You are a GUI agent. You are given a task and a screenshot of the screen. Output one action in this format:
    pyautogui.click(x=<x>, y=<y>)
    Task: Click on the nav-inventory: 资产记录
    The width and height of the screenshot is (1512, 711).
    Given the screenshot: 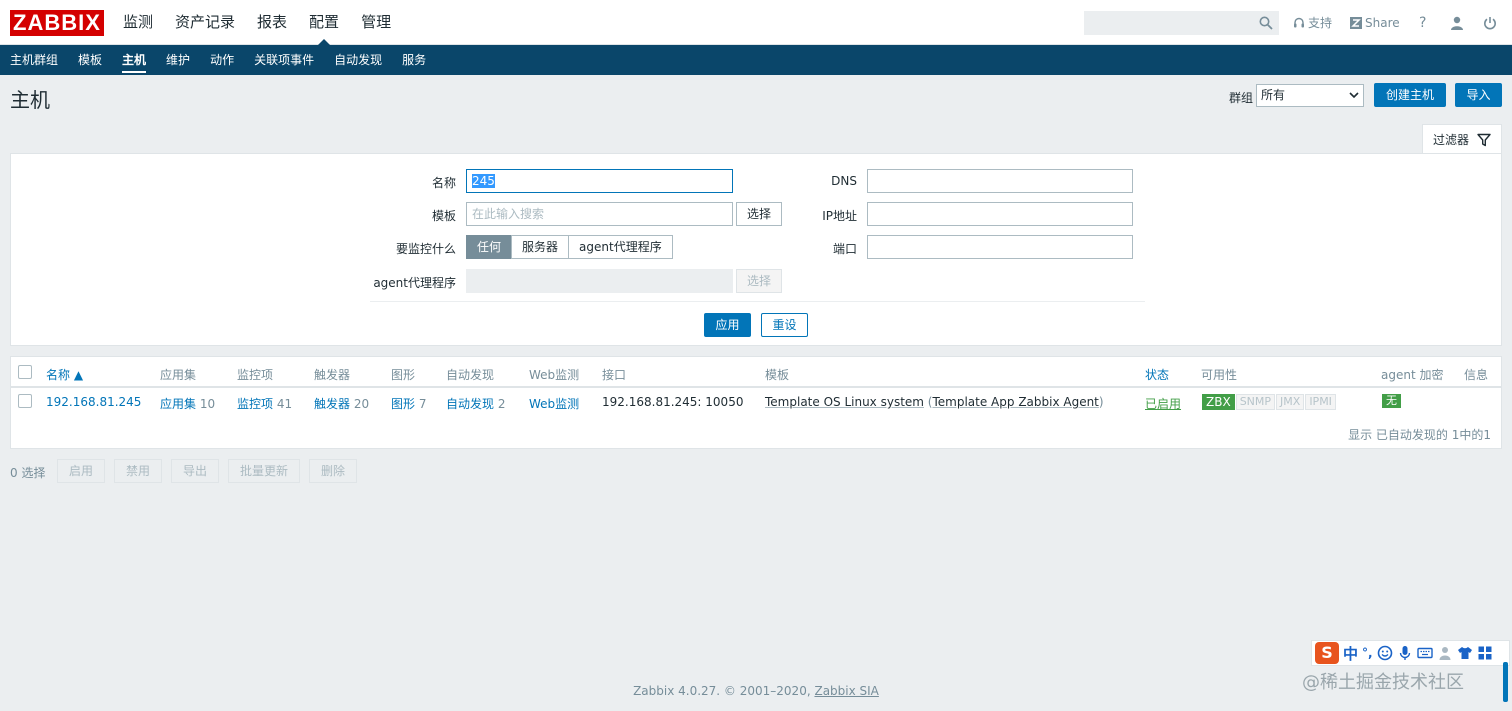 What is the action you would take?
    pyautogui.click(x=205, y=22)
    